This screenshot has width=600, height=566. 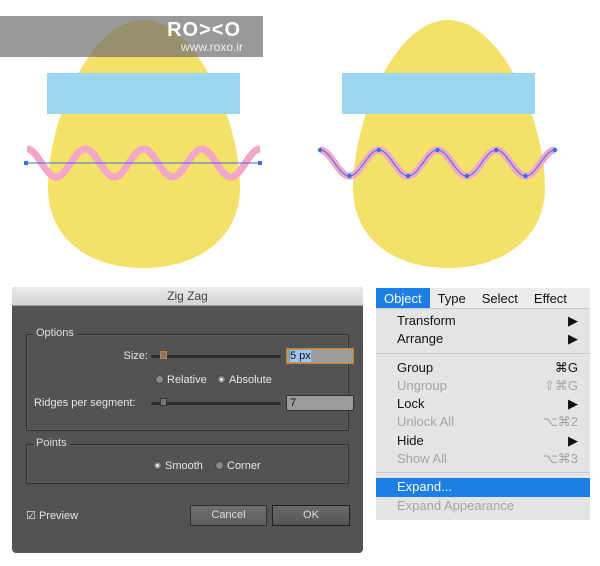 What do you see at coordinates (178, 466) in the screenshot?
I see `smooth-radio: Smooth` at bounding box center [178, 466].